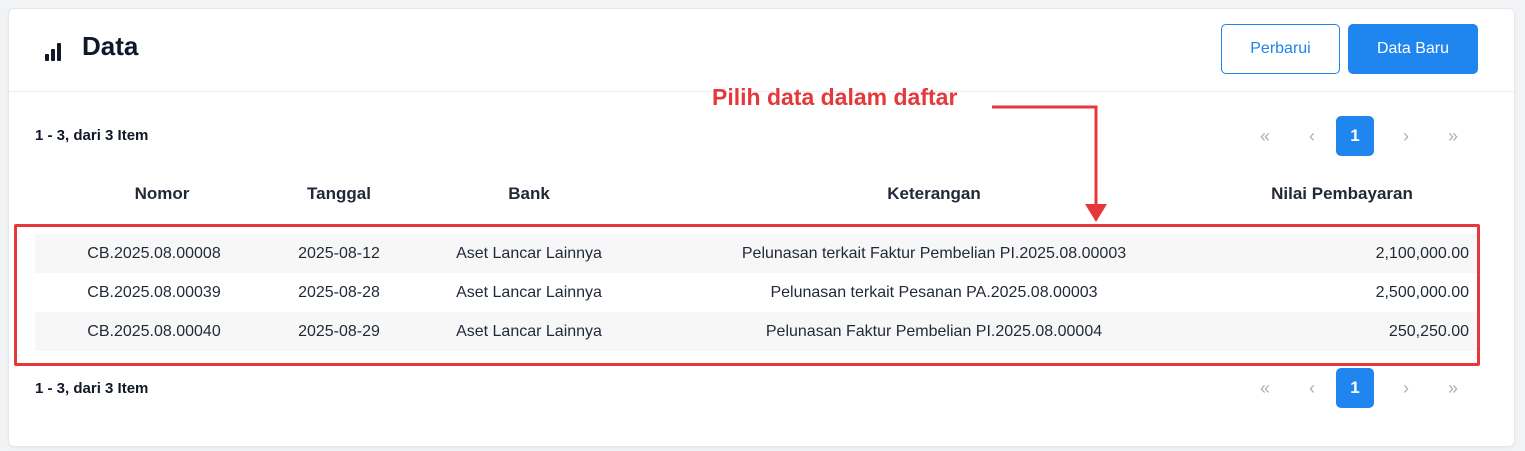 The image size is (1525, 451). What do you see at coordinates (1428, 331) in the screenshot?
I see `cell-nilai: 250,250.00` at bounding box center [1428, 331].